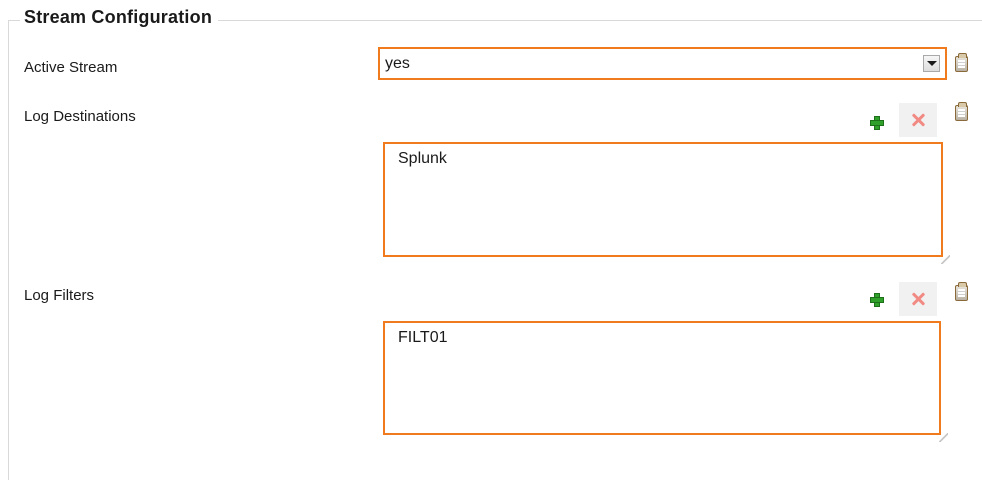  What do you see at coordinates (662, 63) in the screenshot?
I see `active-stream-select: yes` at bounding box center [662, 63].